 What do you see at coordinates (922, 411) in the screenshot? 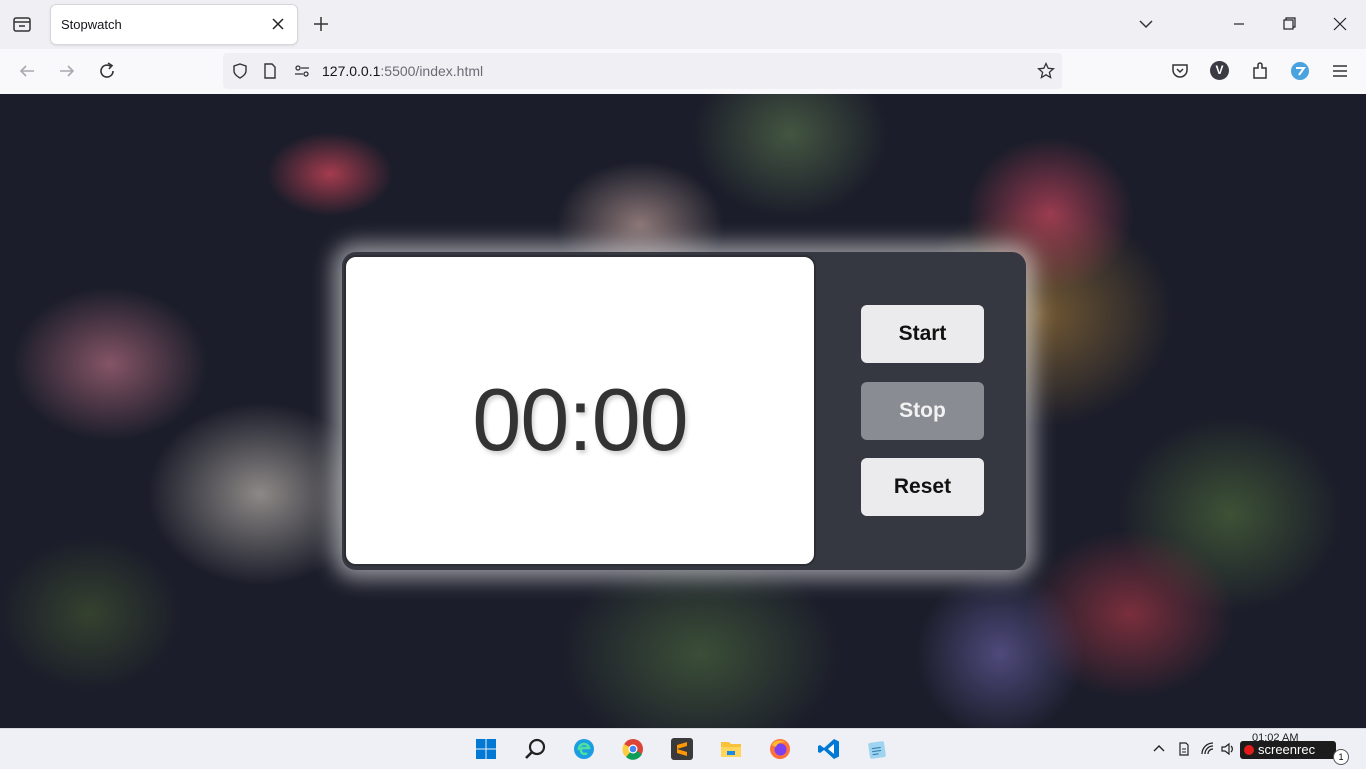
I see `stop-button: Stop` at bounding box center [922, 411].